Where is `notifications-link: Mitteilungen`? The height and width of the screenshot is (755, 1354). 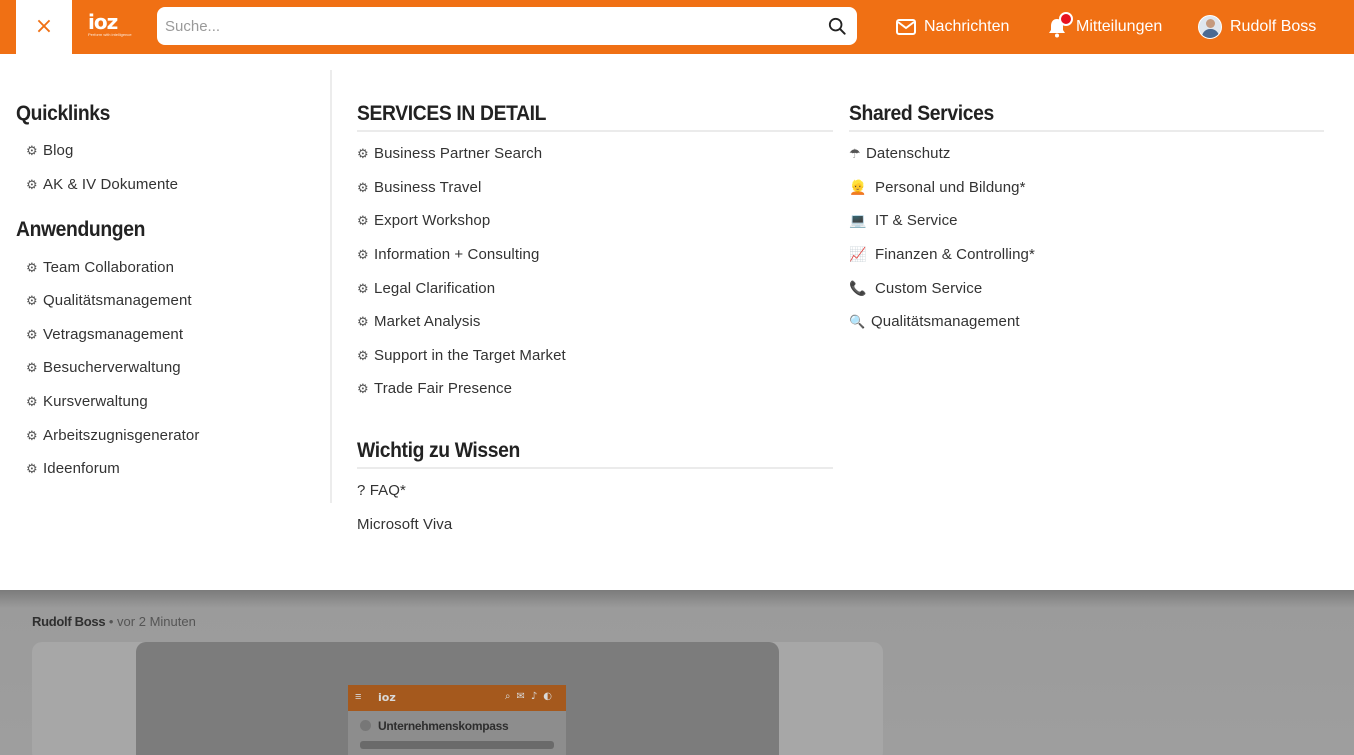
notifications-link: Mitteilungen is located at coordinates (1104, 27).